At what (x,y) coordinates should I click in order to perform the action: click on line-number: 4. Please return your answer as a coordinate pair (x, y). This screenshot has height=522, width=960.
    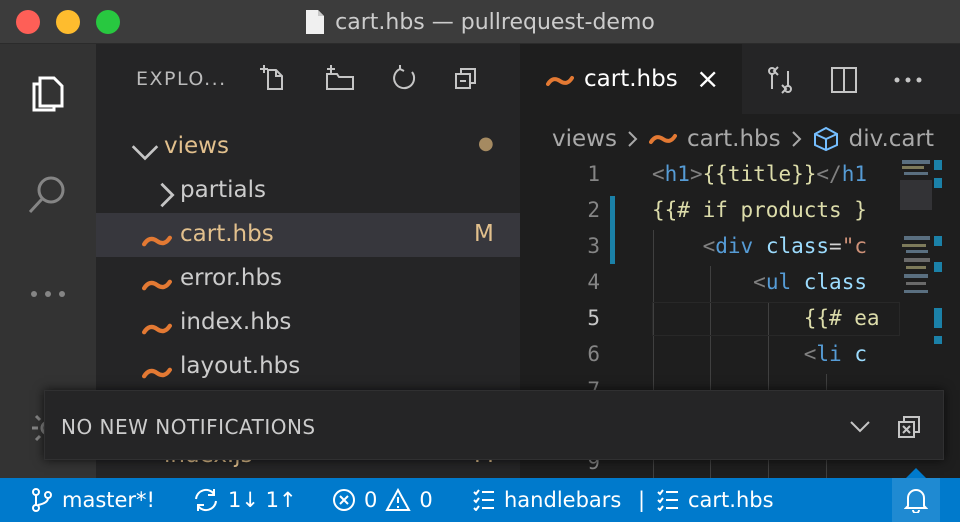
    Looking at the image, I should click on (593, 282).